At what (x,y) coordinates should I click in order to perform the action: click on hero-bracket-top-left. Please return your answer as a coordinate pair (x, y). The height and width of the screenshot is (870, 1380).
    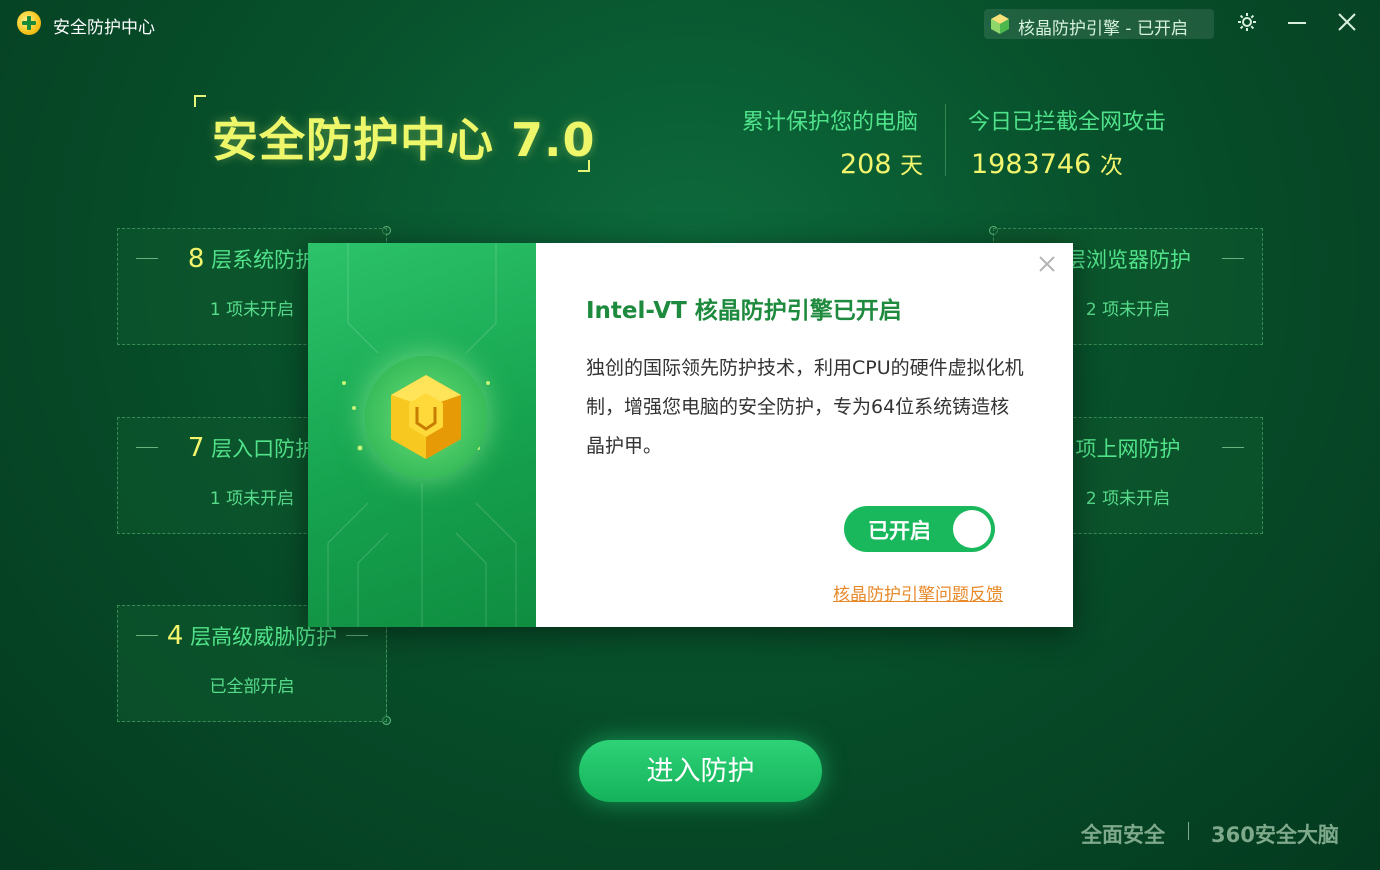
    Looking at the image, I should click on (200, 101).